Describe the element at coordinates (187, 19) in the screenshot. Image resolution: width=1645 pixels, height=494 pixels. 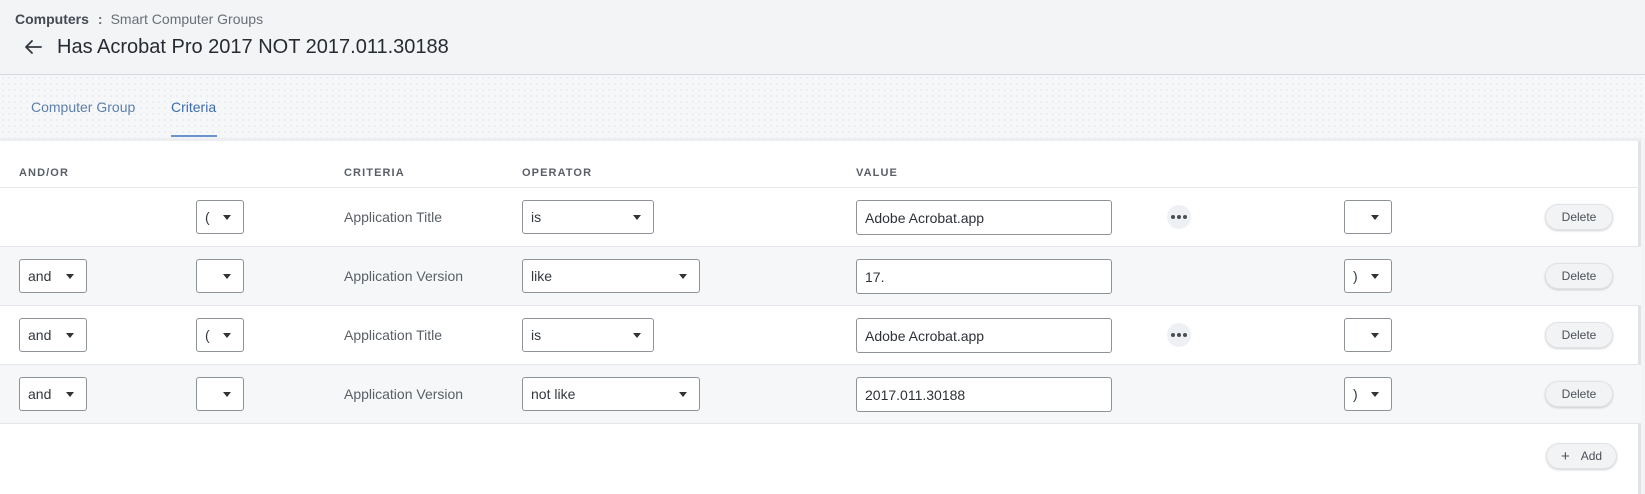
I see `breadcrumb-current: Smart Computer Groups` at that location.